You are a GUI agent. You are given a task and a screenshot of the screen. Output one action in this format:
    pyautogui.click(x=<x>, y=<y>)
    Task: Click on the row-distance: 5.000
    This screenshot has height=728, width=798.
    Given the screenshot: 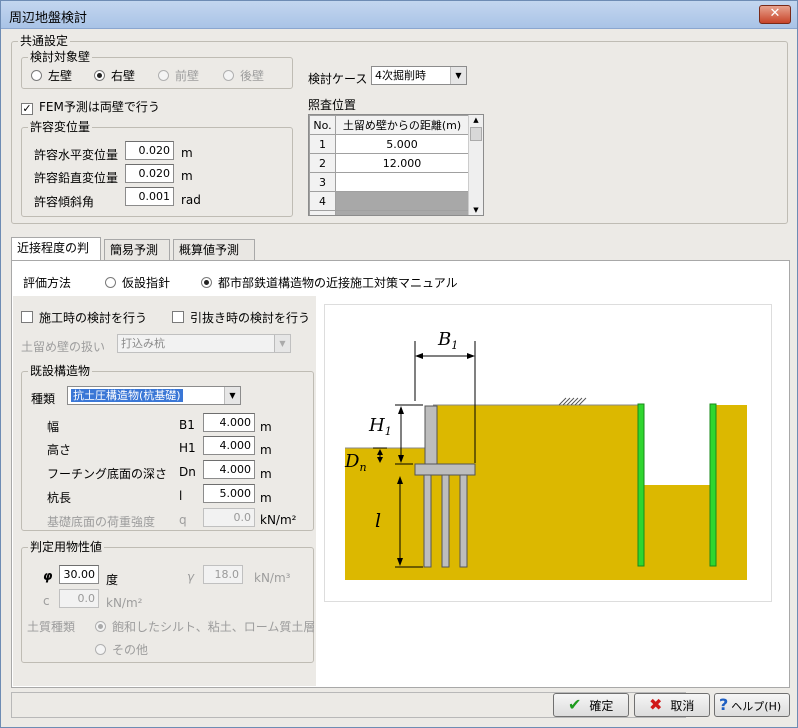 What is the action you would take?
    pyautogui.click(x=402, y=144)
    